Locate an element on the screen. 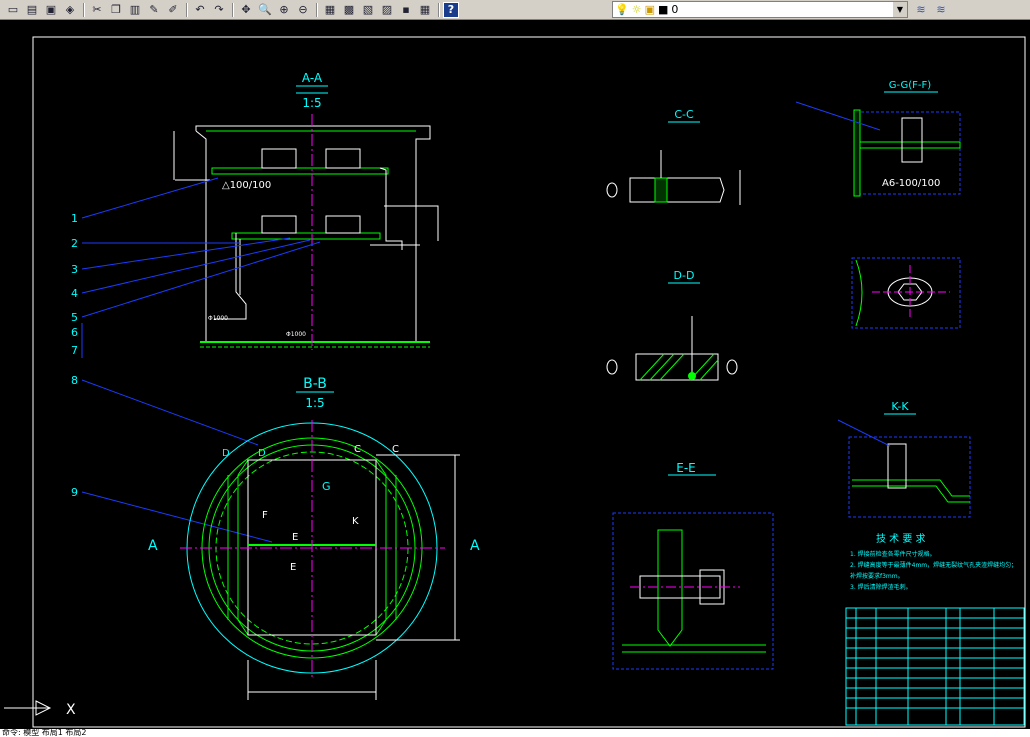 The width and height of the screenshot is (1030, 737). section-aa-view: A-A 1:5 Φ1000 Φ1000 △100/100 is located at coordinates (306, 210).